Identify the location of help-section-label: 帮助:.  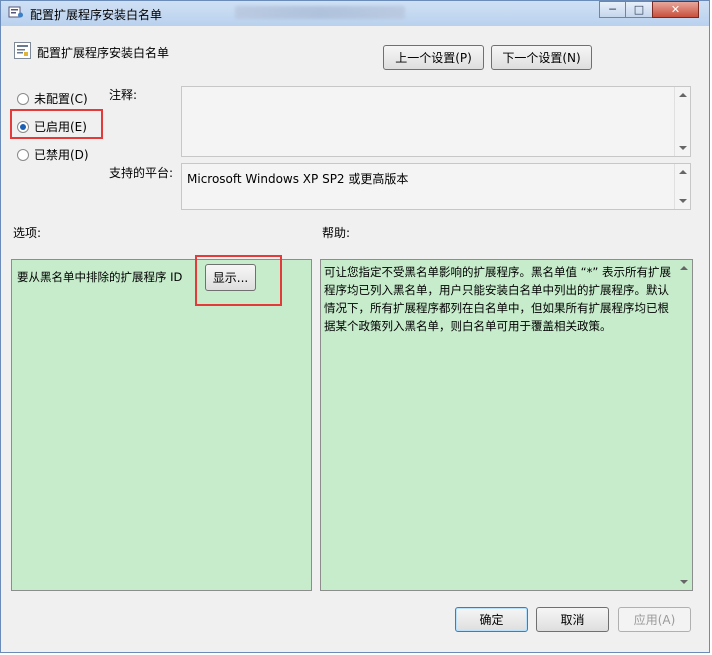
(336, 233).